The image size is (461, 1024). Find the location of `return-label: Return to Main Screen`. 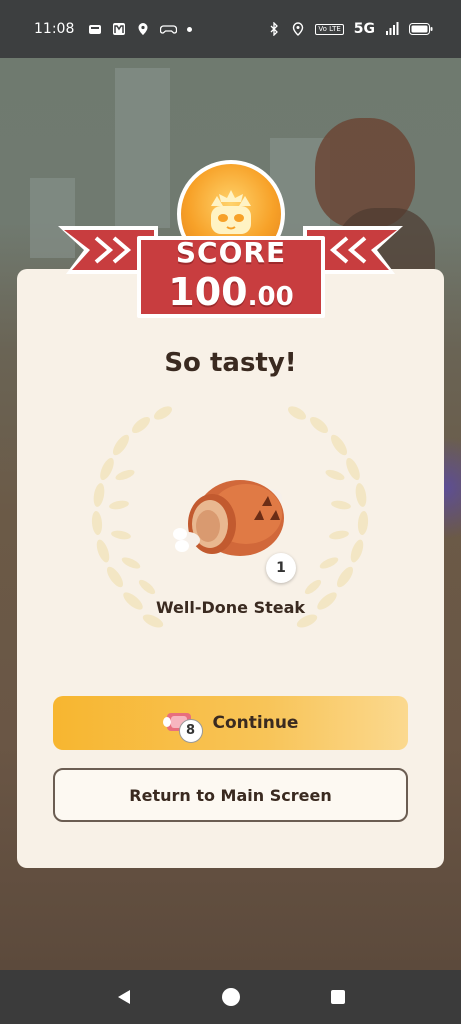

return-label: Return to Main Screen is located at coordinates (230, 795).